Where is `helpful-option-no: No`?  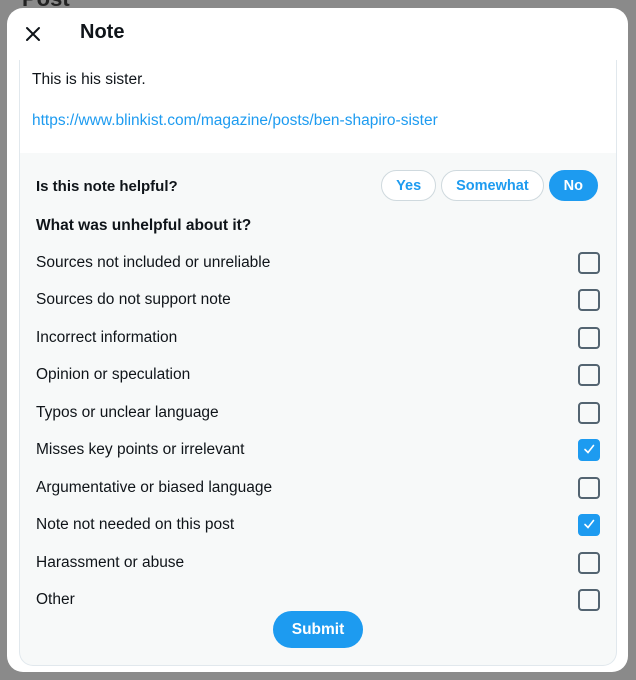
helpful-option-no: No is located at coordinates (573, 185).